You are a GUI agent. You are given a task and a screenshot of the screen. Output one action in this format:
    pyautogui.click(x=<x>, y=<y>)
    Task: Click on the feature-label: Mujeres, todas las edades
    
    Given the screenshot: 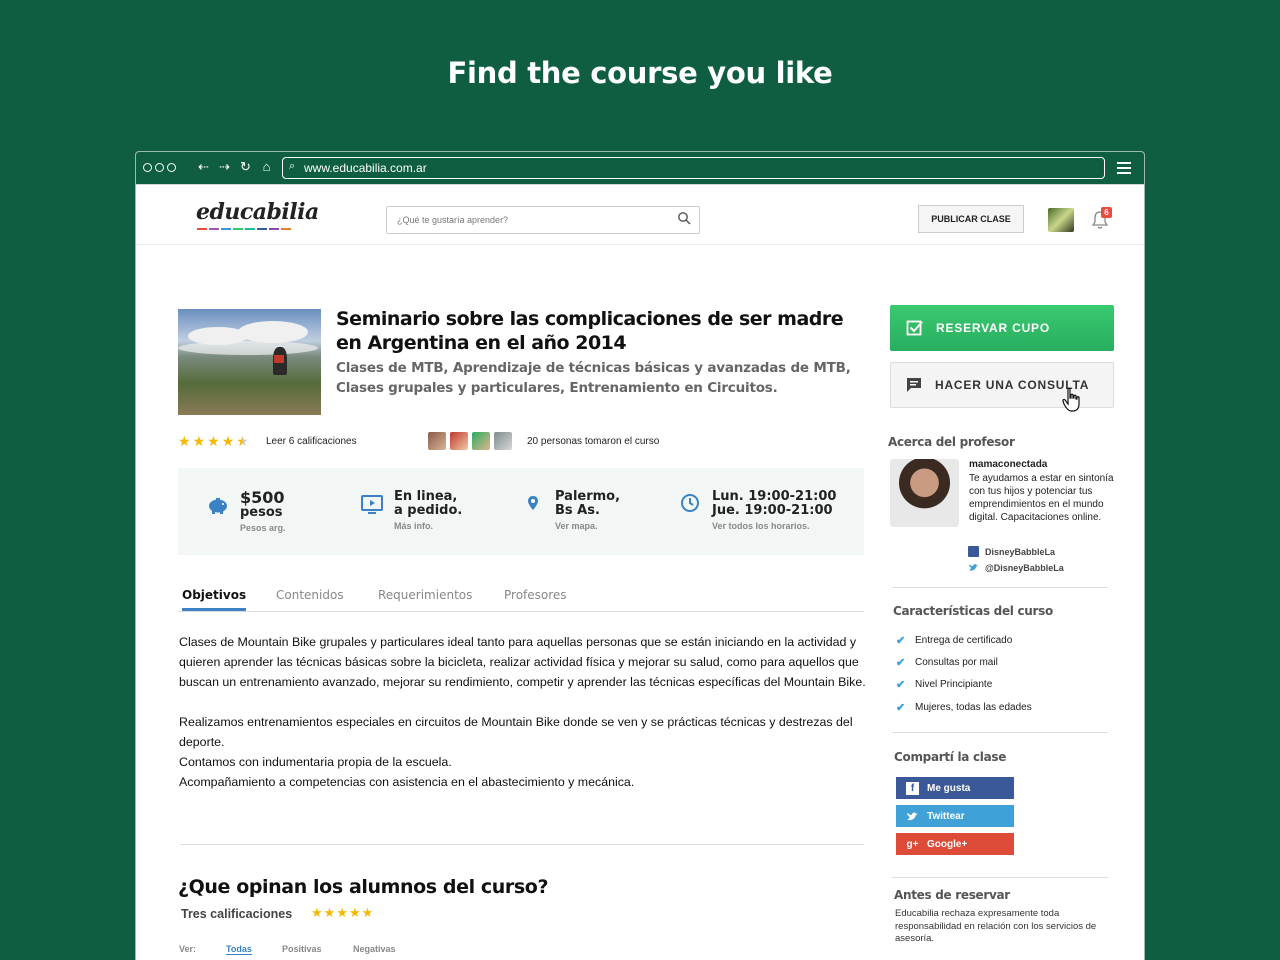 What is the action you would take?
    pyautogui.click(x=973, y=707)
    